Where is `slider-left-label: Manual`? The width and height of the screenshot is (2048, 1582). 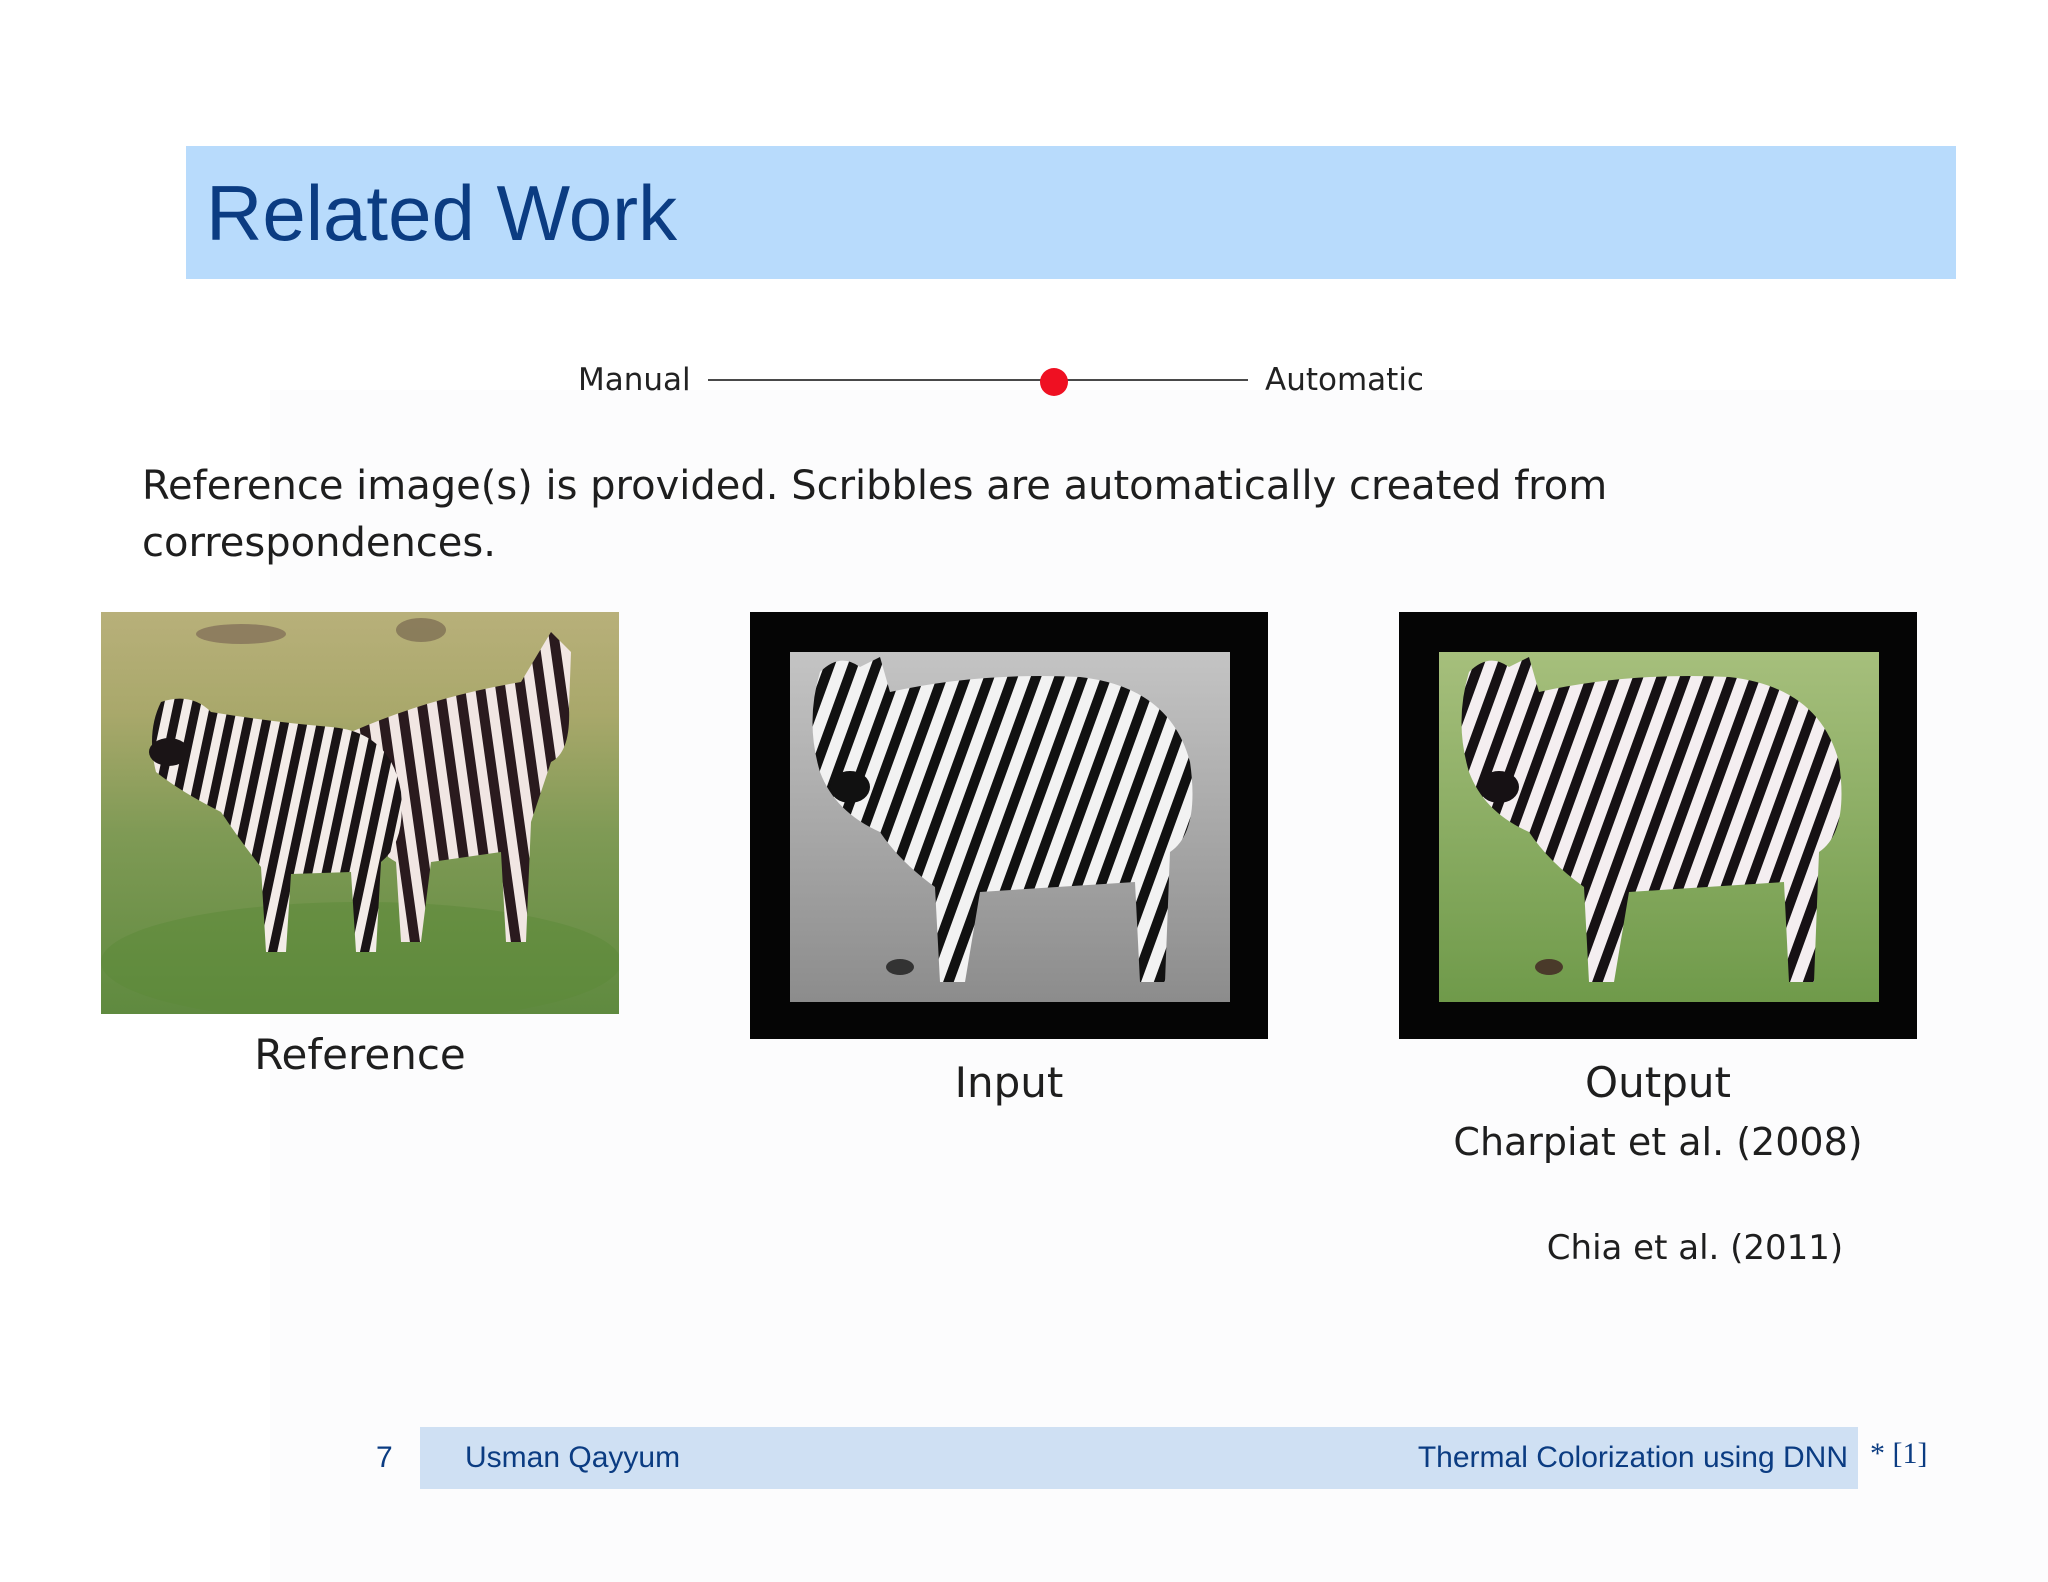 slider-left-label: Manual is located at coordinates (634, 380).